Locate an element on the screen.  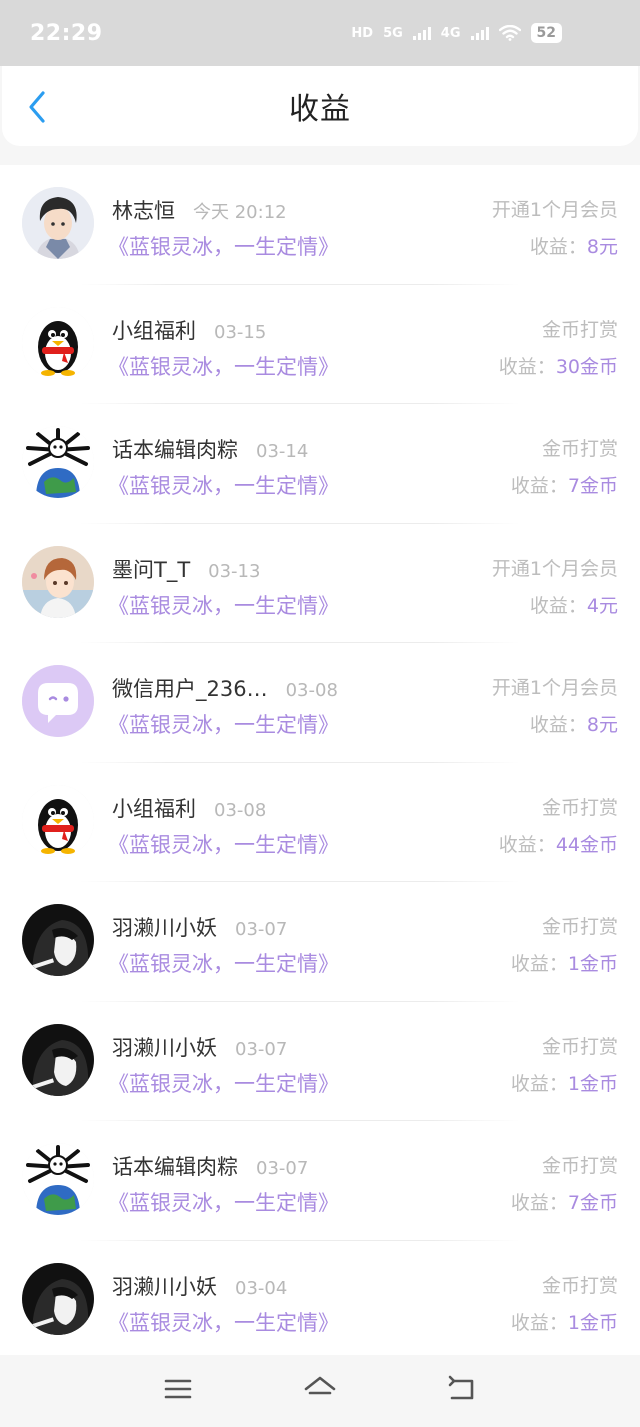
earning-amount: 收益：30金币 is located at coordinates (558, 365).